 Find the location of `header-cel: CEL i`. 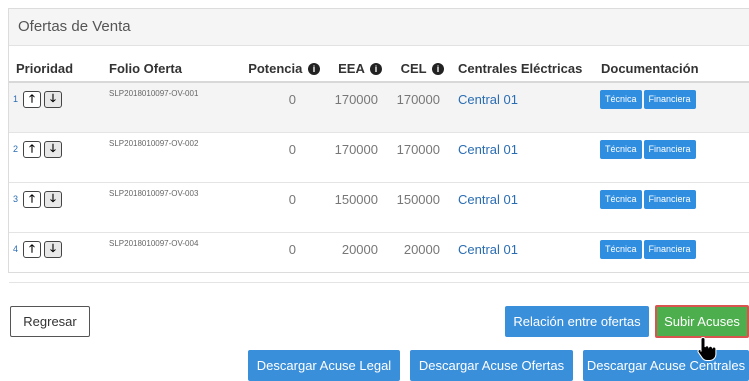

header-cel: CEL i is located at coordinates (413, 69).